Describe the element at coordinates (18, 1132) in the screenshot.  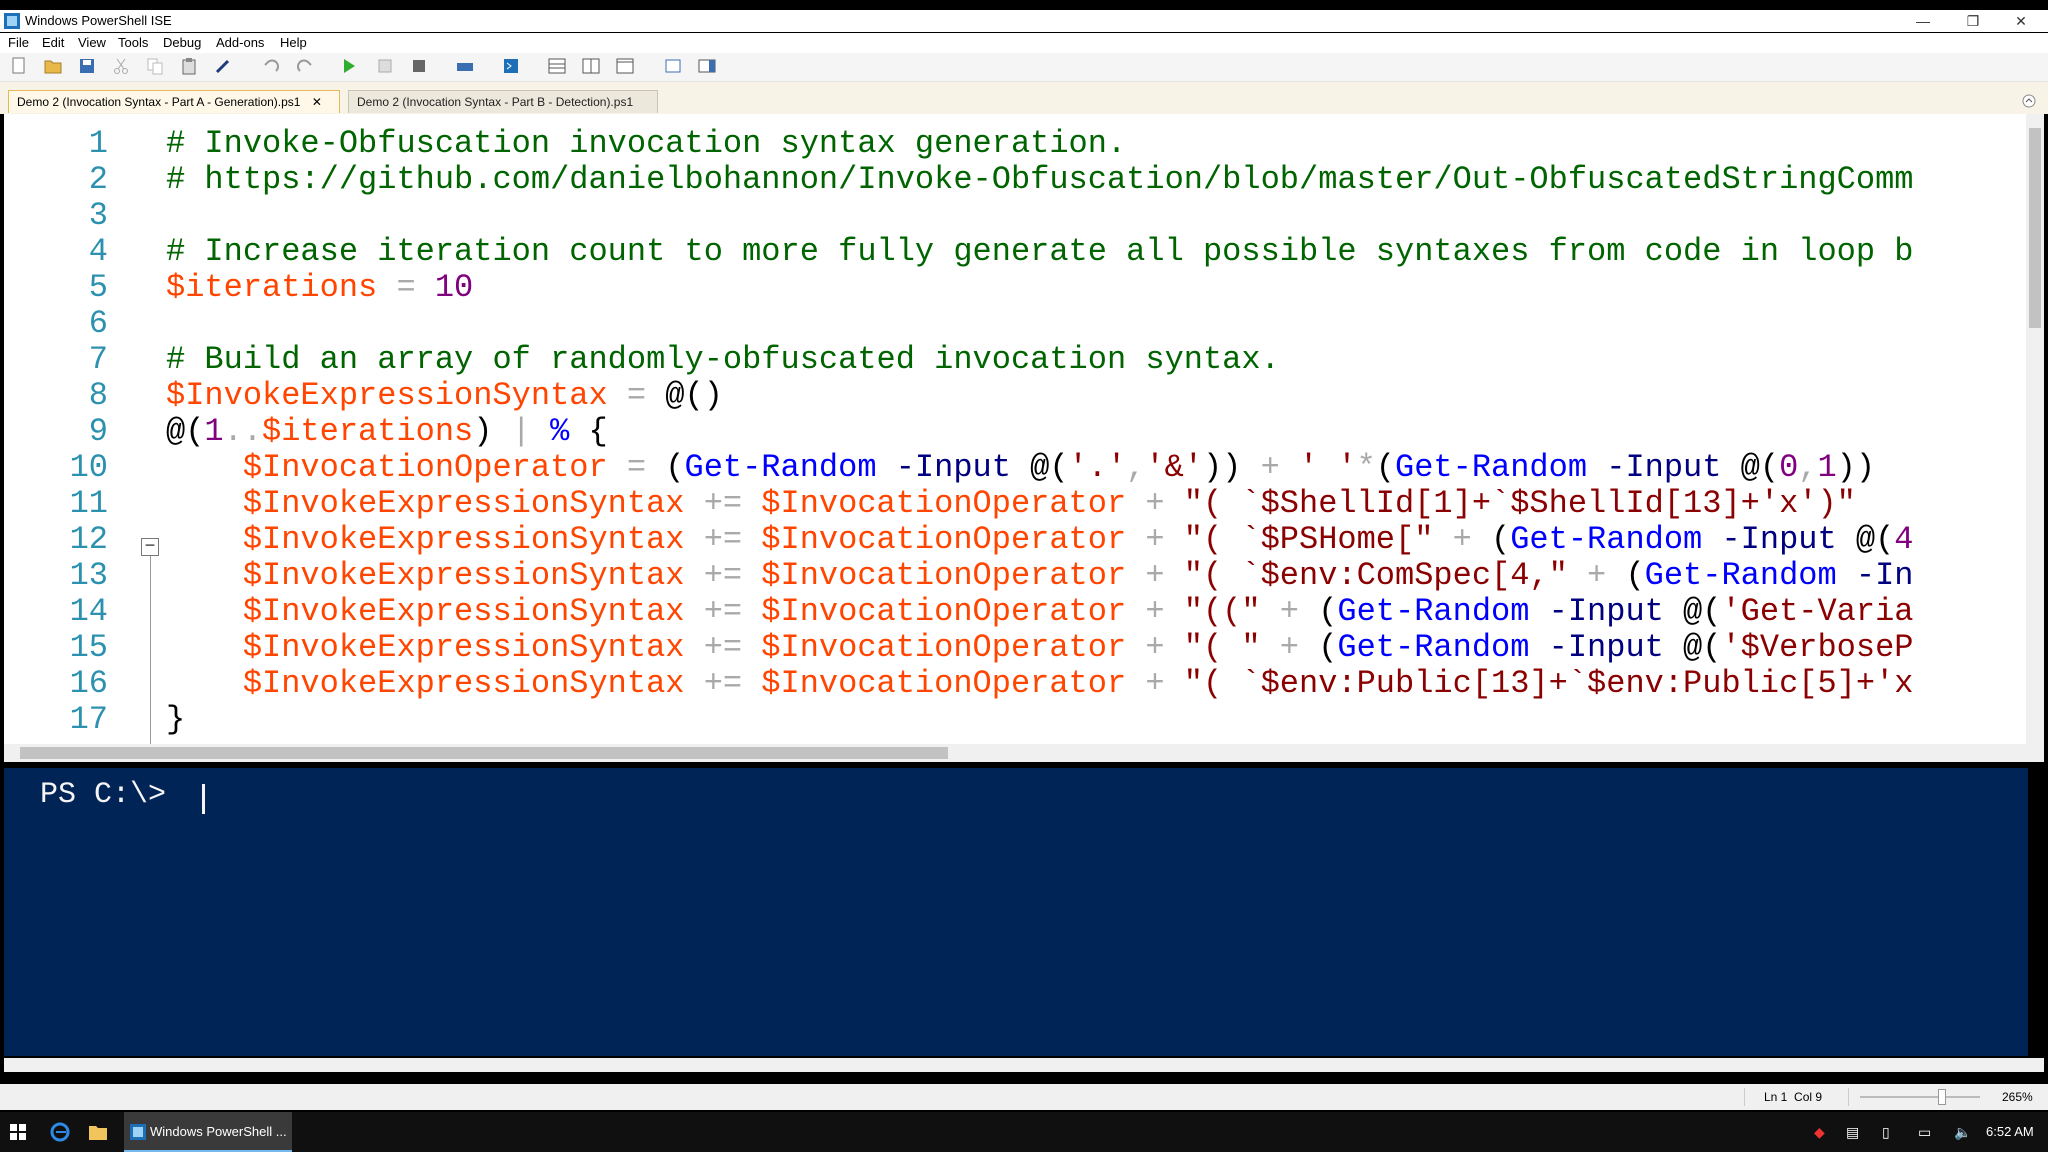
I see `windows-start-icon` at that location.